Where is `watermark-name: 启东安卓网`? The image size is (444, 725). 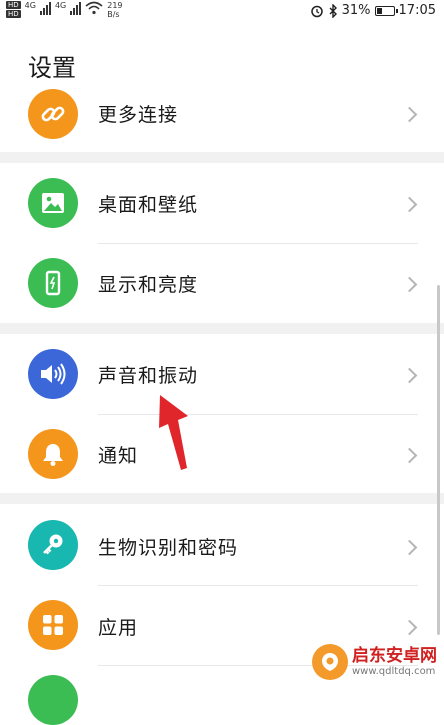
watermark-name: 启东安卓网 is located at coordinates (394, 655).